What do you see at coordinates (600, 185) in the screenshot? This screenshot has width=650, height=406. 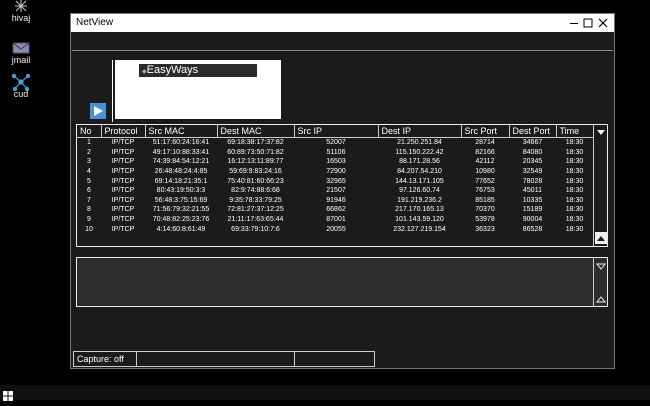 I see `table-scrollbar` at bounding box center [600, 185].